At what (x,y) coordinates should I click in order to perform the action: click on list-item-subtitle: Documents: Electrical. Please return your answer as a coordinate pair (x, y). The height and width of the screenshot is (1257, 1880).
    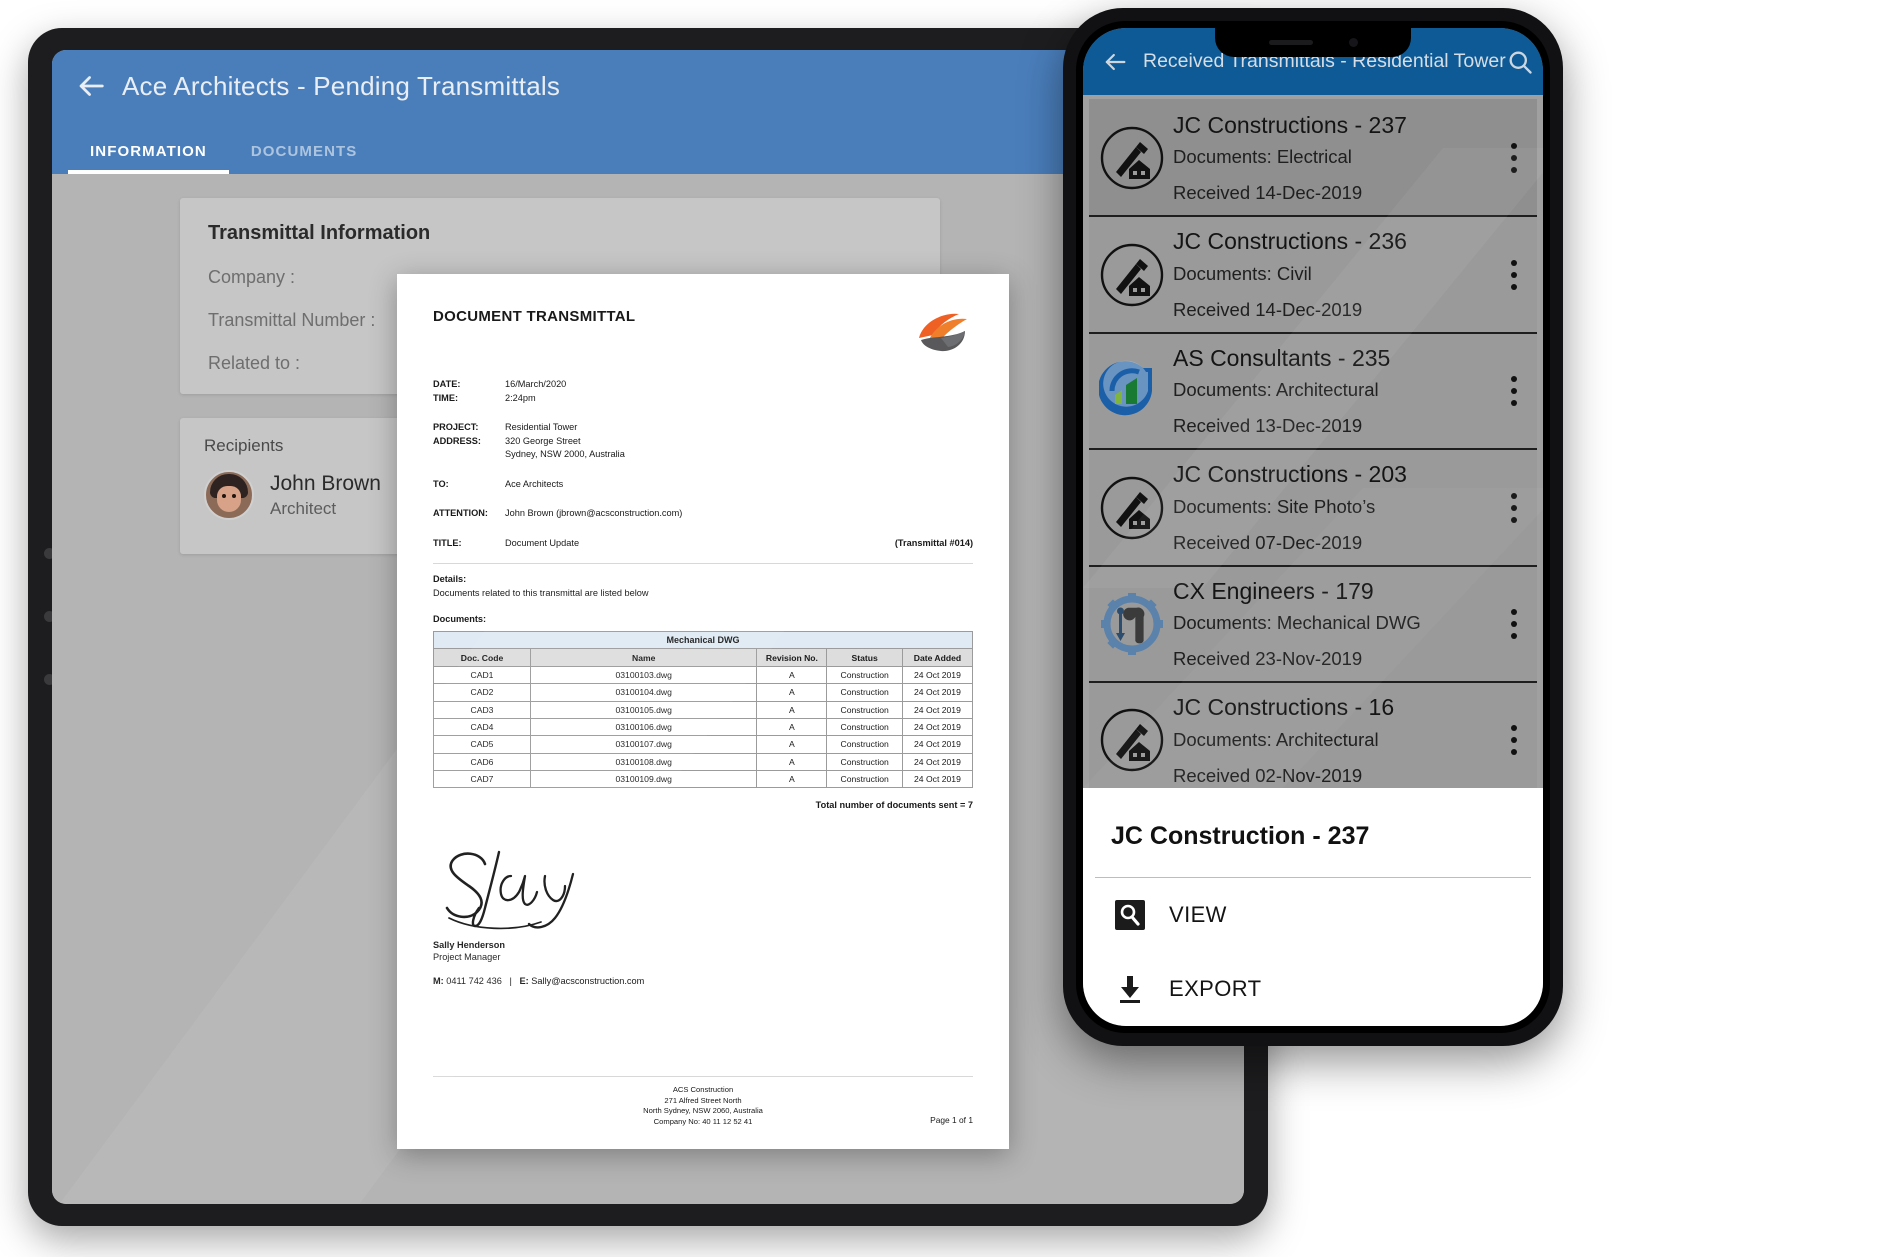
    Looking at the image, I should click on (1262, 157).